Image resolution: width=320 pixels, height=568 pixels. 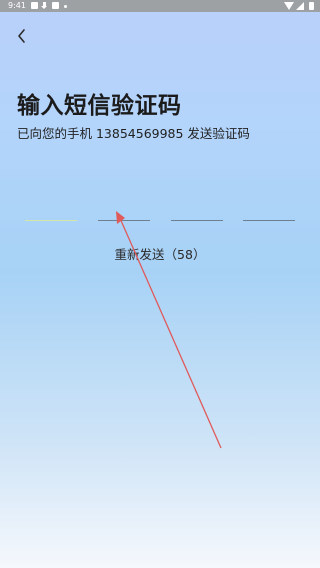 I want to click on download-icon, so click(x=44, y=5).